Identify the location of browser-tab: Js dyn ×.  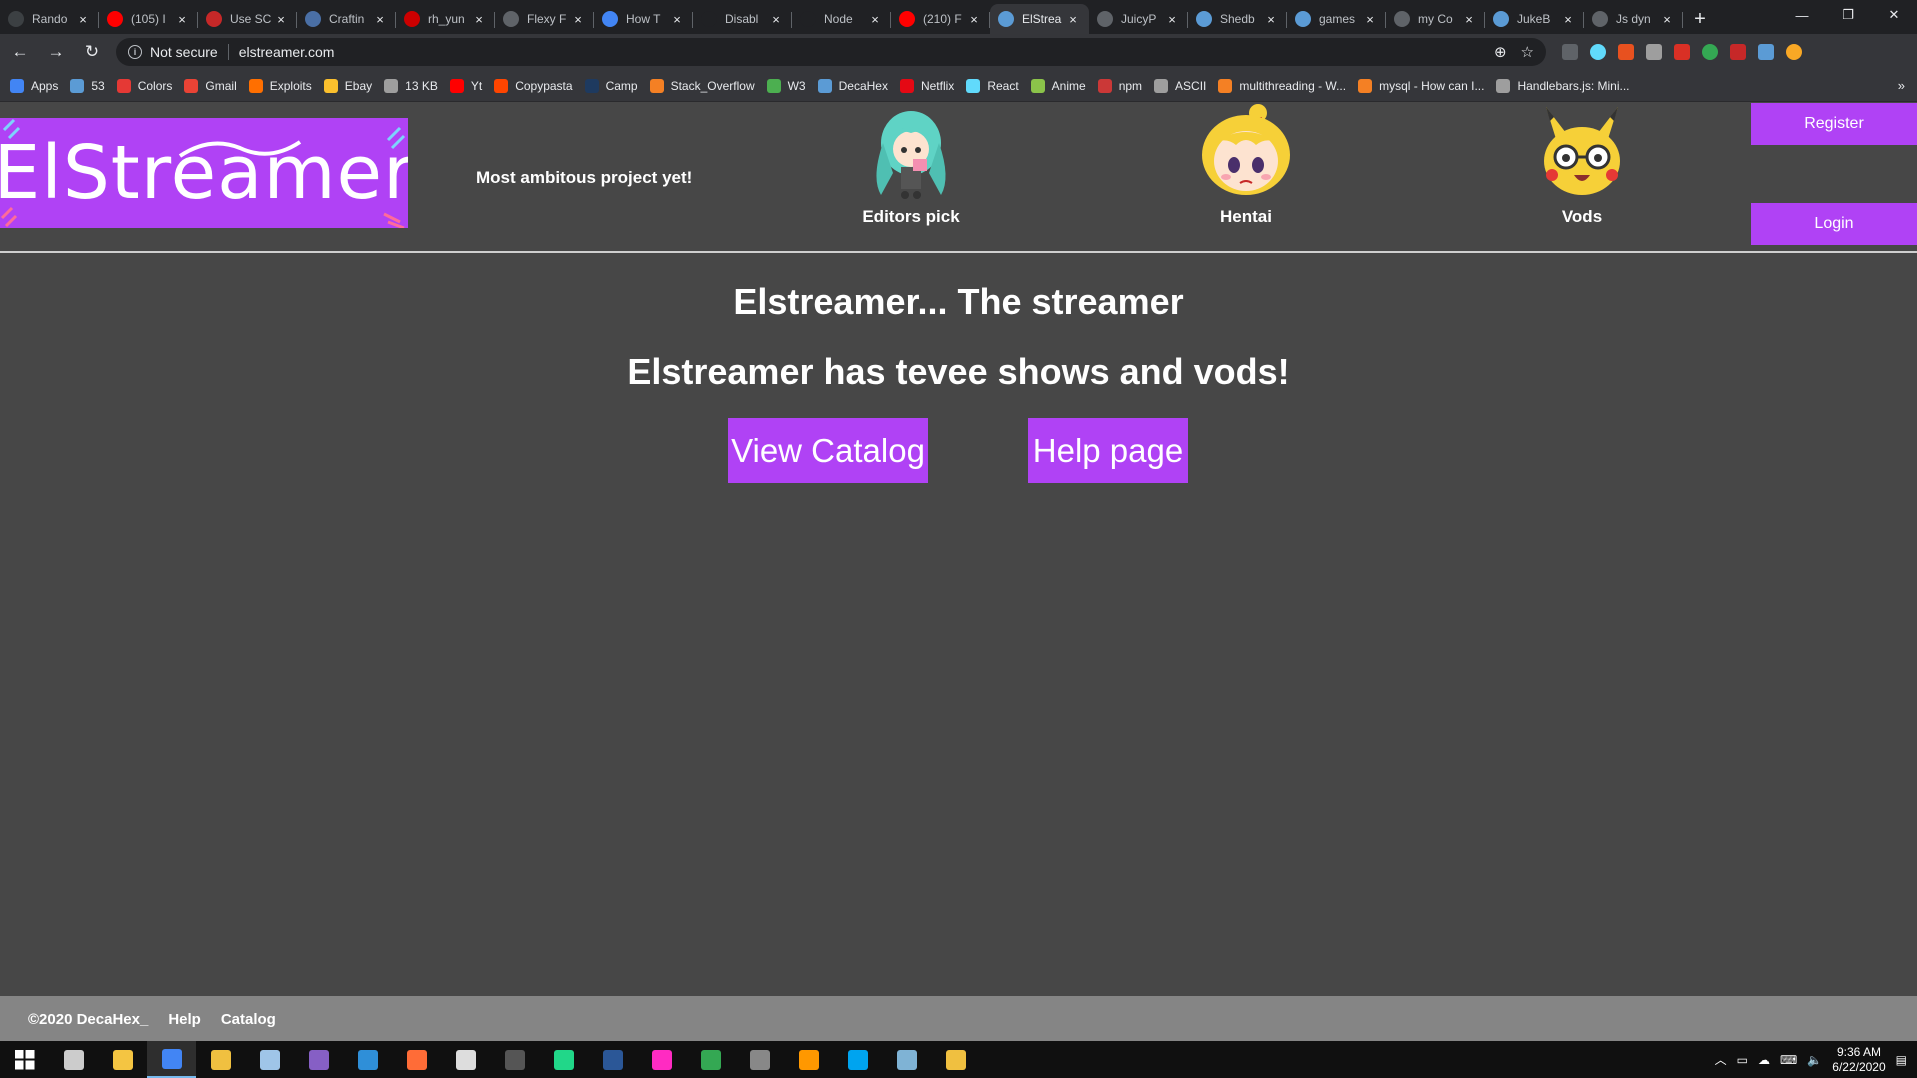
(1633, 19).